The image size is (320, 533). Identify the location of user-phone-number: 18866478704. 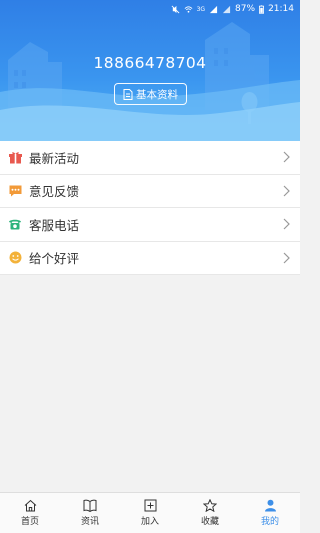
(150, 63).